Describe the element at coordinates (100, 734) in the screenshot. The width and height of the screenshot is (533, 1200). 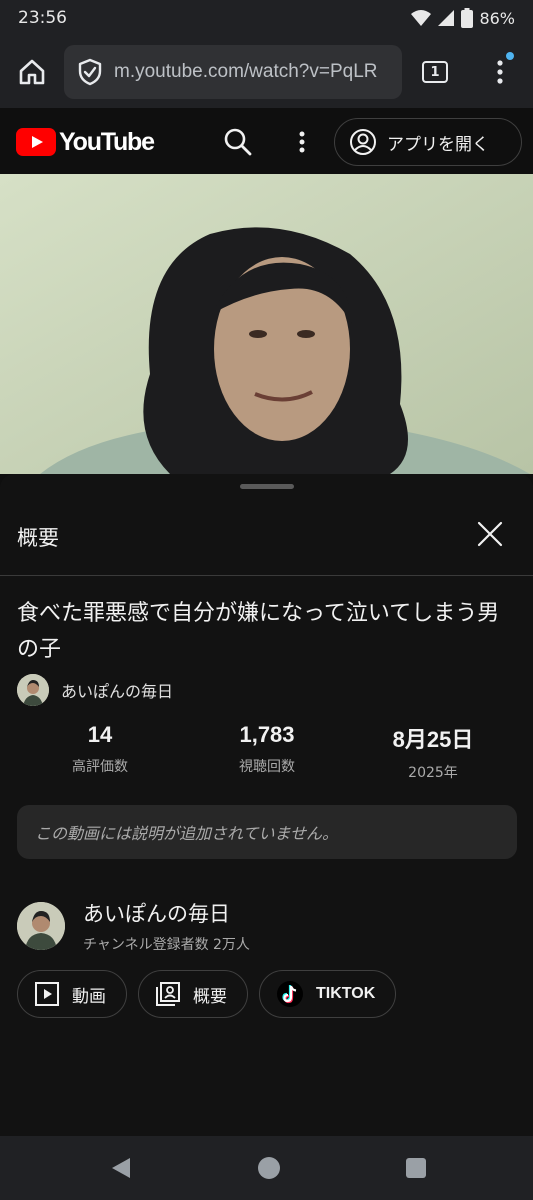
I see `likes-count: 14` at that location.